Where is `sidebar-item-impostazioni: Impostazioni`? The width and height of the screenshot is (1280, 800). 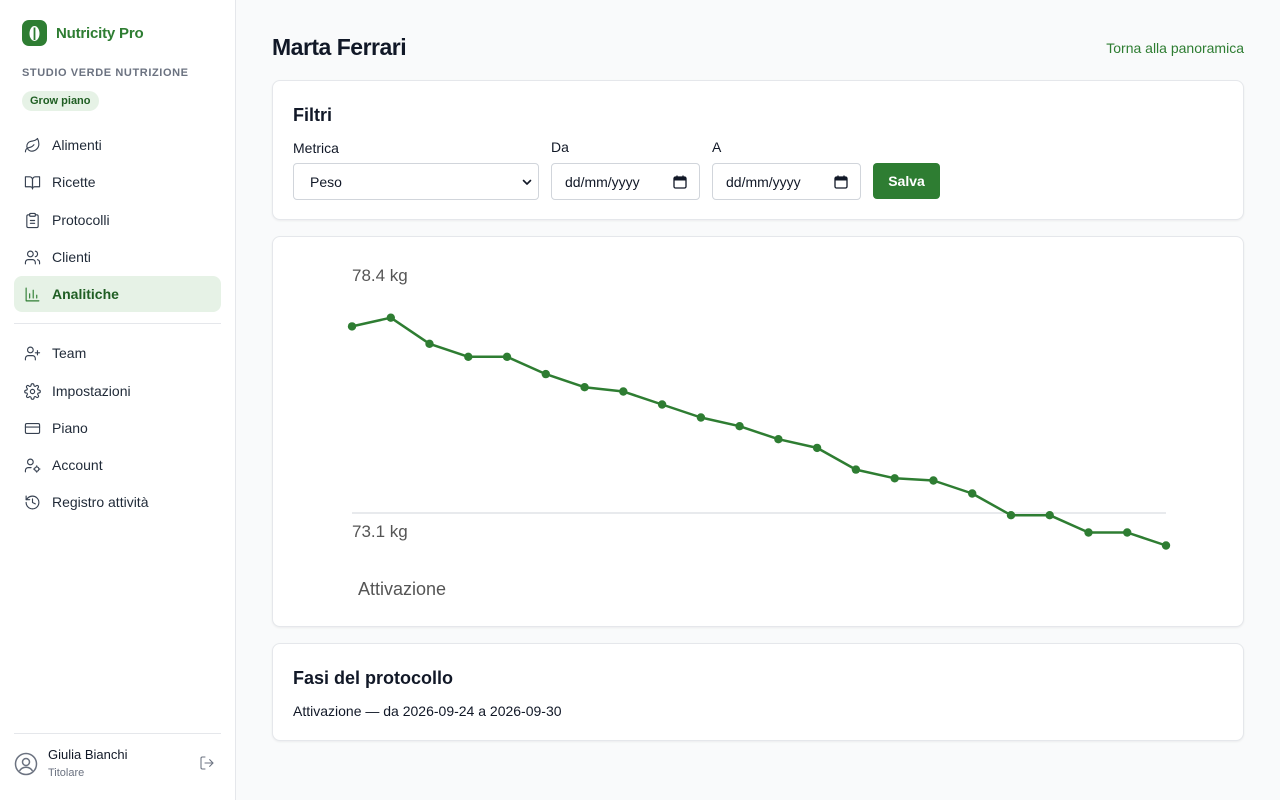
sidebar-item-impostazioni: Impostazioni is located at coordinates (117, 391).